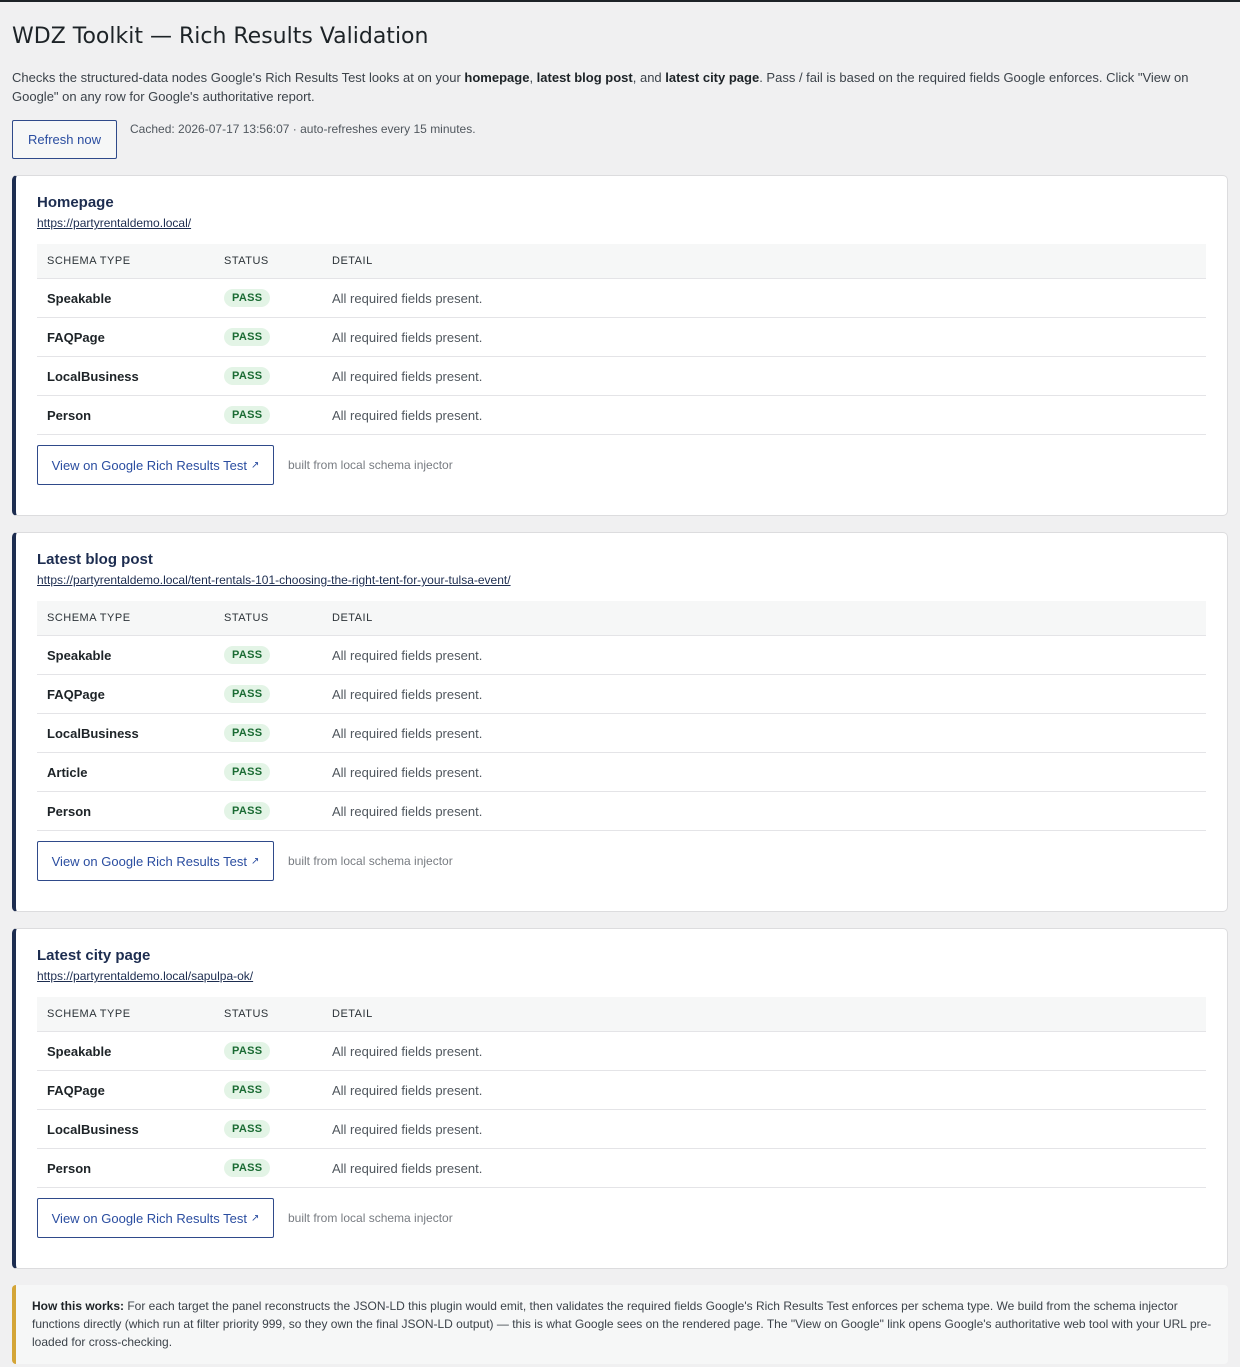 The width and height of the screenshot is (1240, 1367). Describe the element at coordinates (64, 139) in the screenshot. I see `refresh-now-button: Refresh now` at that location.